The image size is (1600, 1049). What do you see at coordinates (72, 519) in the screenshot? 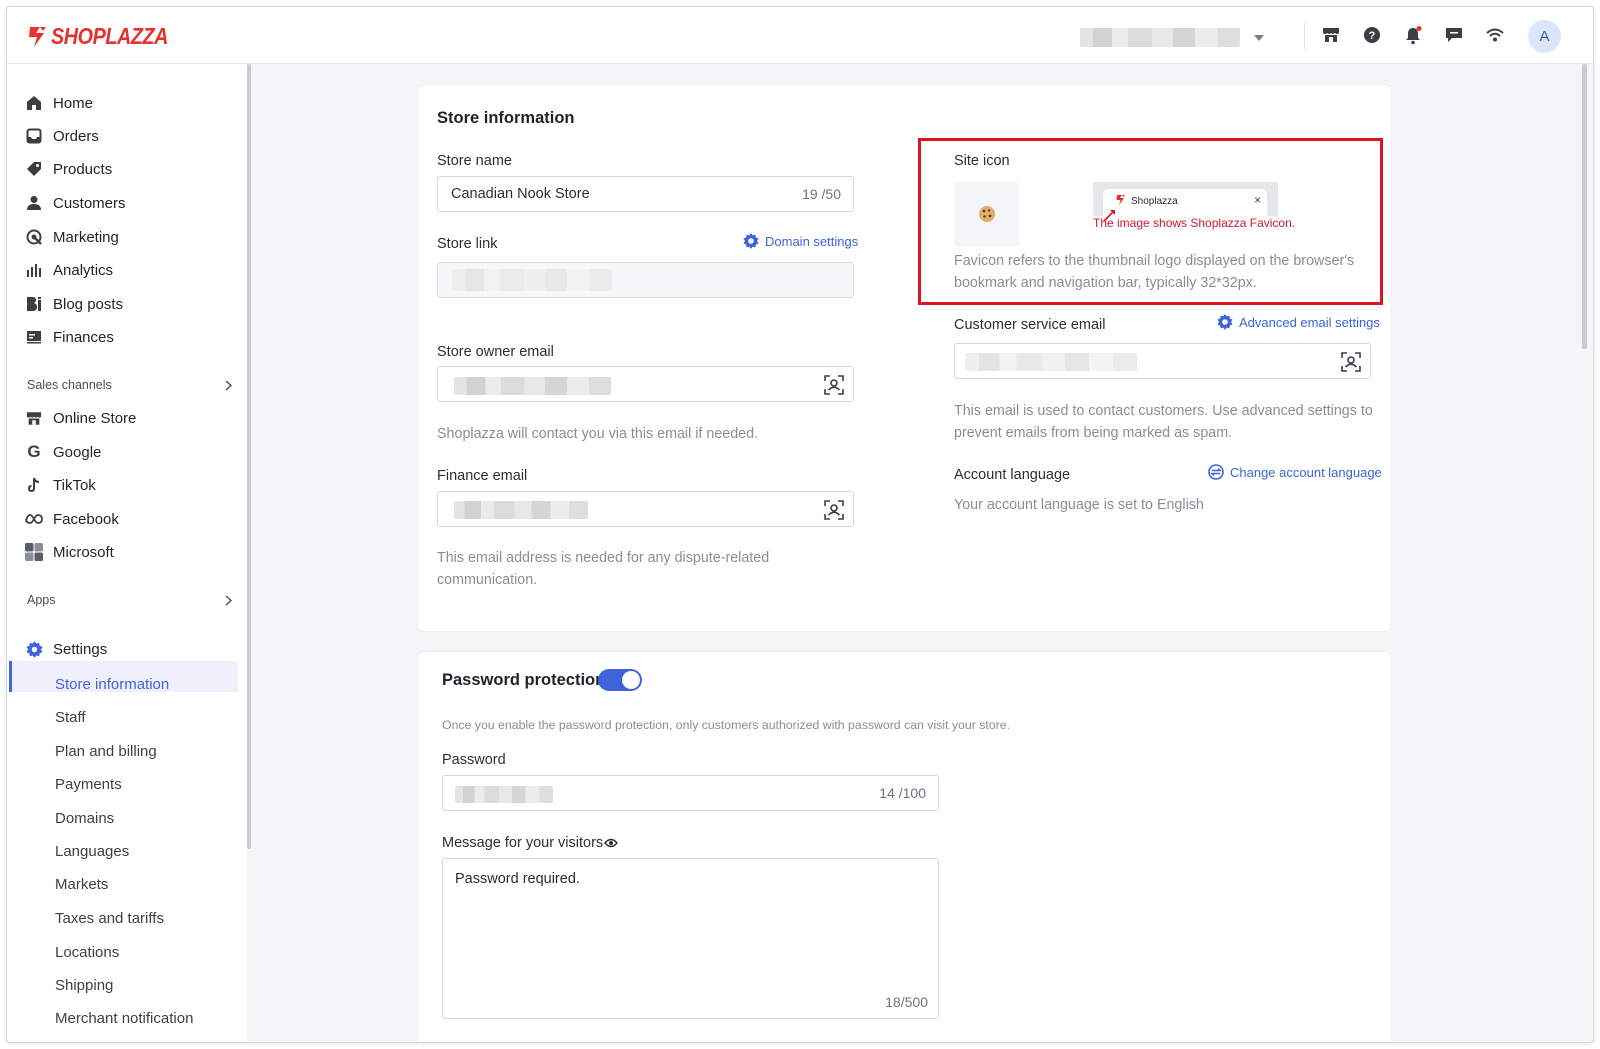
I see `sidebar-item-facebook: Facebook` at bounding box center [72, 519].